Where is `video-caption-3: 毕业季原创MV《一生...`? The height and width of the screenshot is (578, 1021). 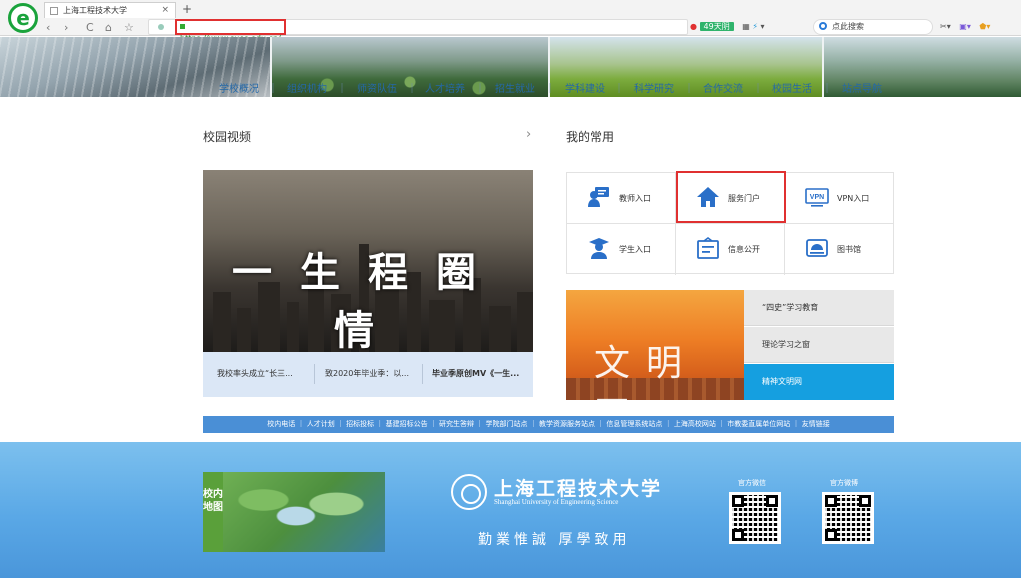
video-caption-3: 毕业季原创MV《一生... is located at coordinates (475, 373).